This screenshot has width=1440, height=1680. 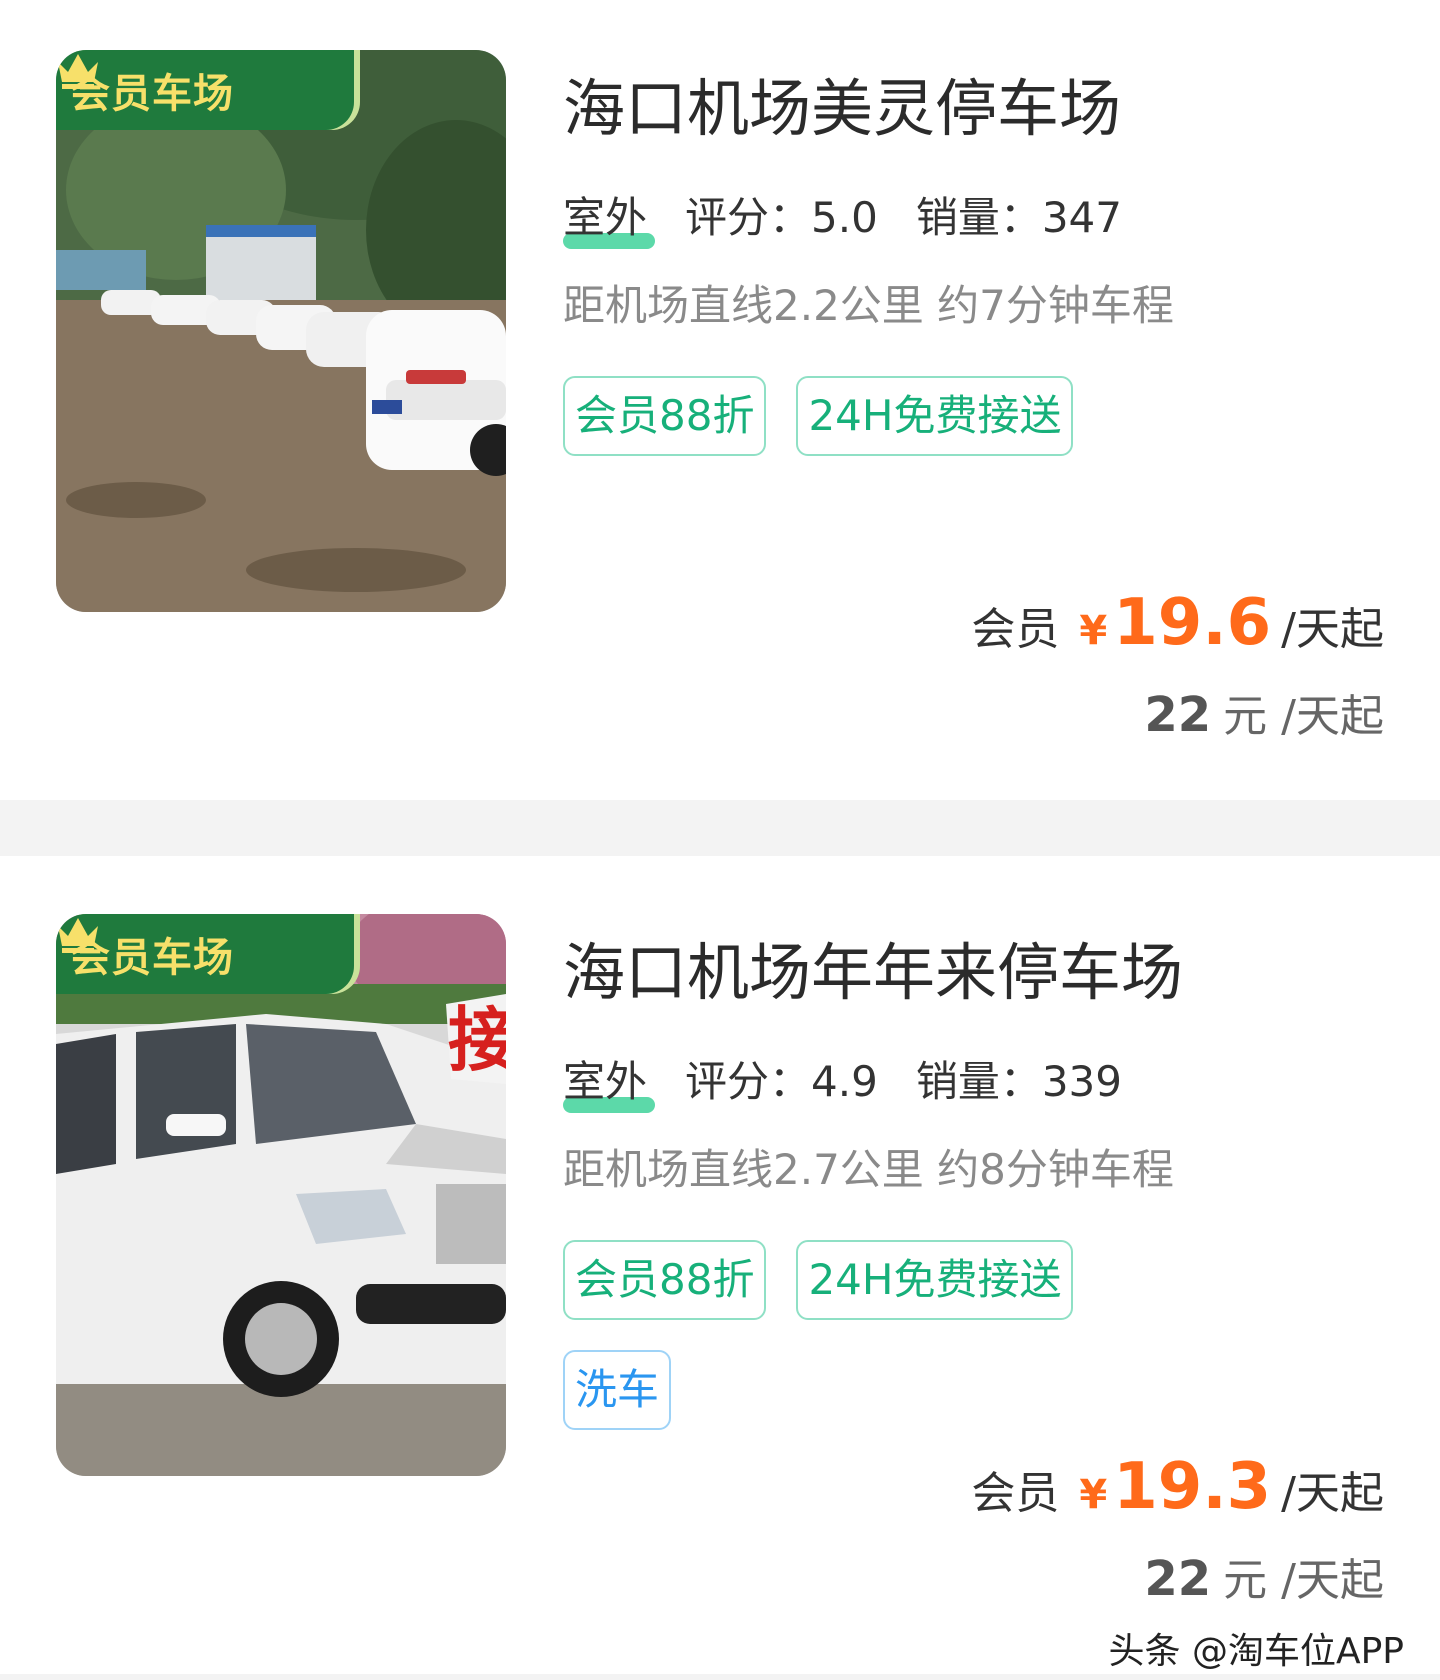 What do you see at coordinates (720, 828) in the screenshot?
I see `card-divider` at bounding box center [720, 828].